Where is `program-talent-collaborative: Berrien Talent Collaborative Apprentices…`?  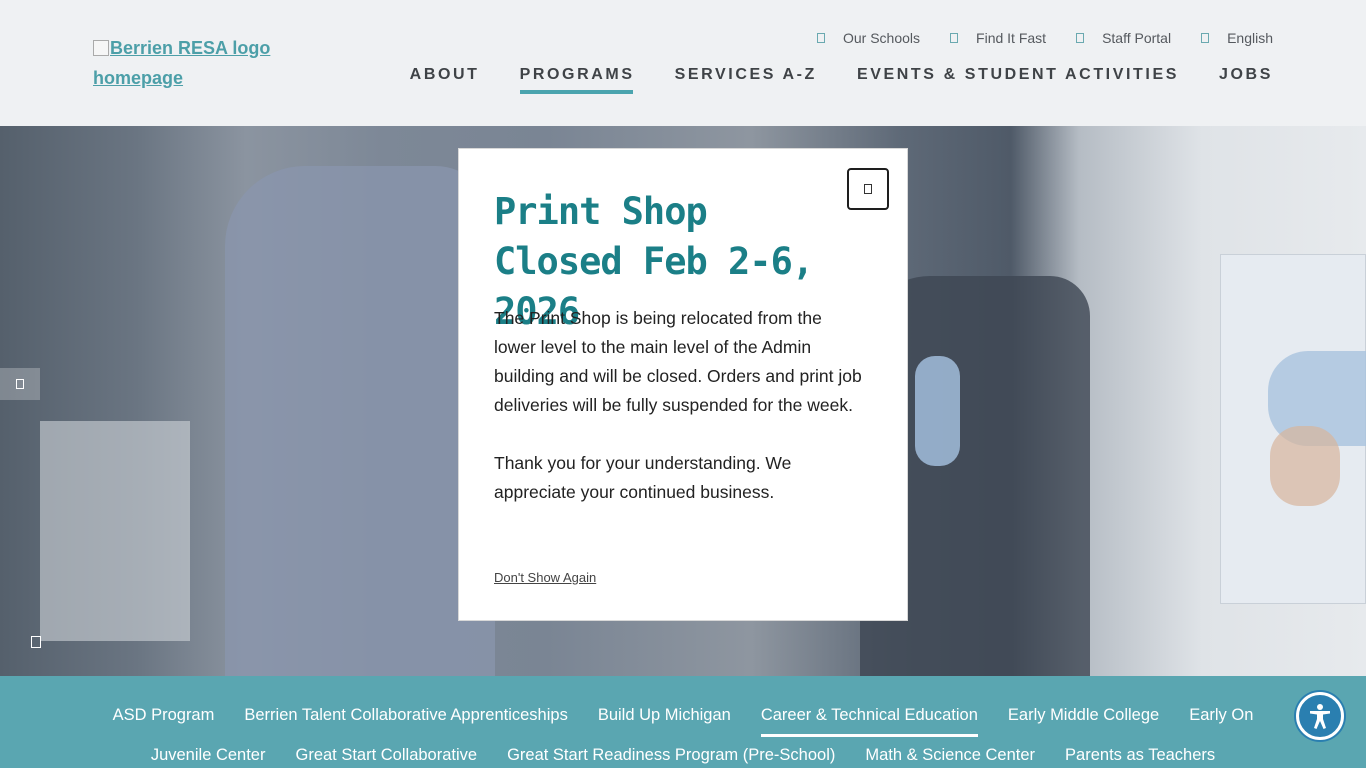
program-talent-collaborative: Berrien Talent Collaborative Apprentices… is located at coordinates (405, 715).